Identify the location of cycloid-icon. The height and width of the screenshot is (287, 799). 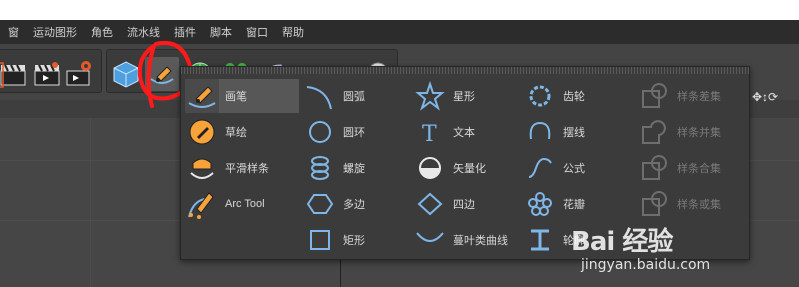
(540, 130).